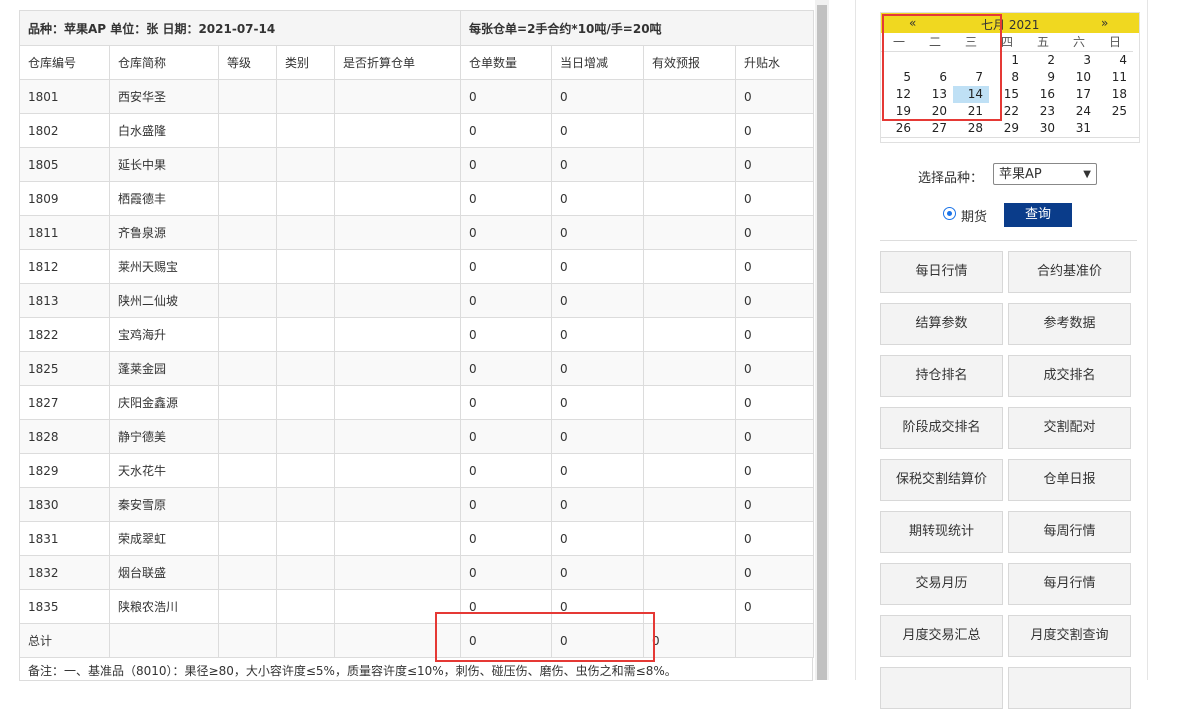 The height and width of the screenshot is (709, 1199). Describe the element at coordinates (690, 640) in the screenshot. I see `total-cell: 0` at that location.